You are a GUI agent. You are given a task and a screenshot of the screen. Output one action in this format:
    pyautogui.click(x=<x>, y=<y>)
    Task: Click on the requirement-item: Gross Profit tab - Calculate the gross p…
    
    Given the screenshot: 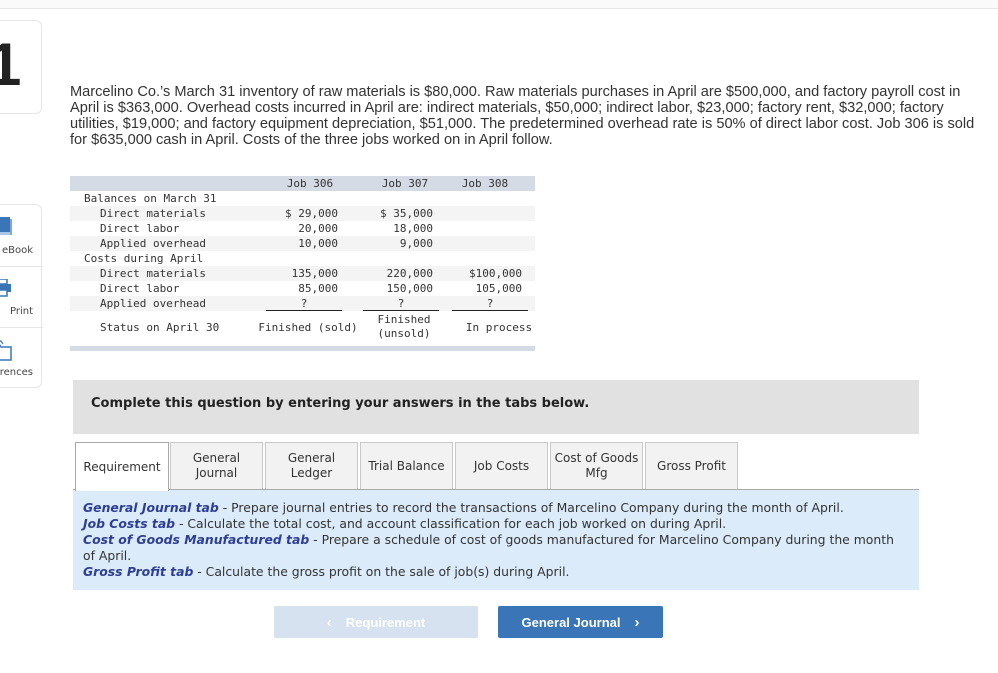 What is the action you would take?
    pyautogui.click(x=496, y=572)
    